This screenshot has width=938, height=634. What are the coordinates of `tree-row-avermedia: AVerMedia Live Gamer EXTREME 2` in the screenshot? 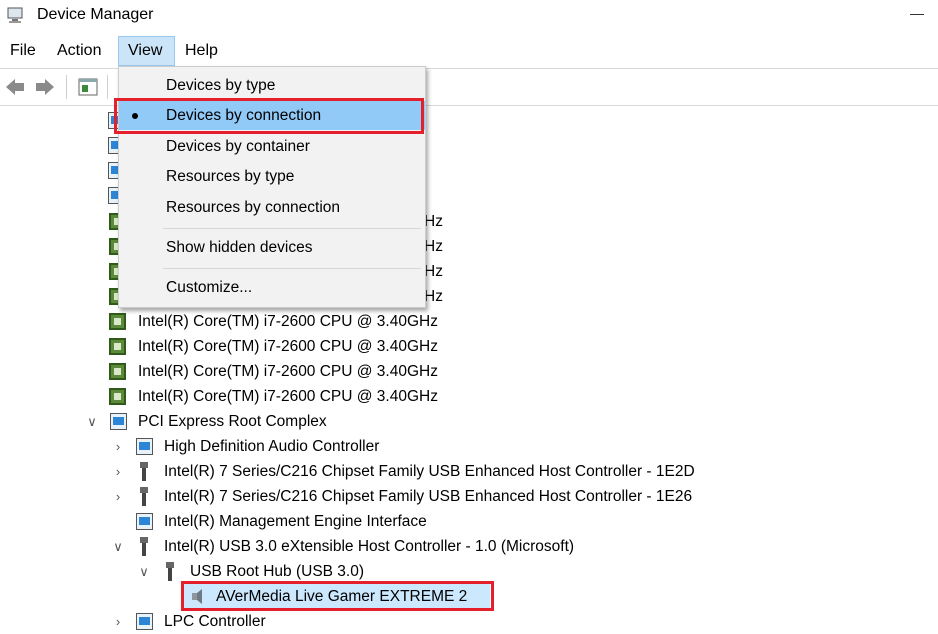 It's located at (337, 596).